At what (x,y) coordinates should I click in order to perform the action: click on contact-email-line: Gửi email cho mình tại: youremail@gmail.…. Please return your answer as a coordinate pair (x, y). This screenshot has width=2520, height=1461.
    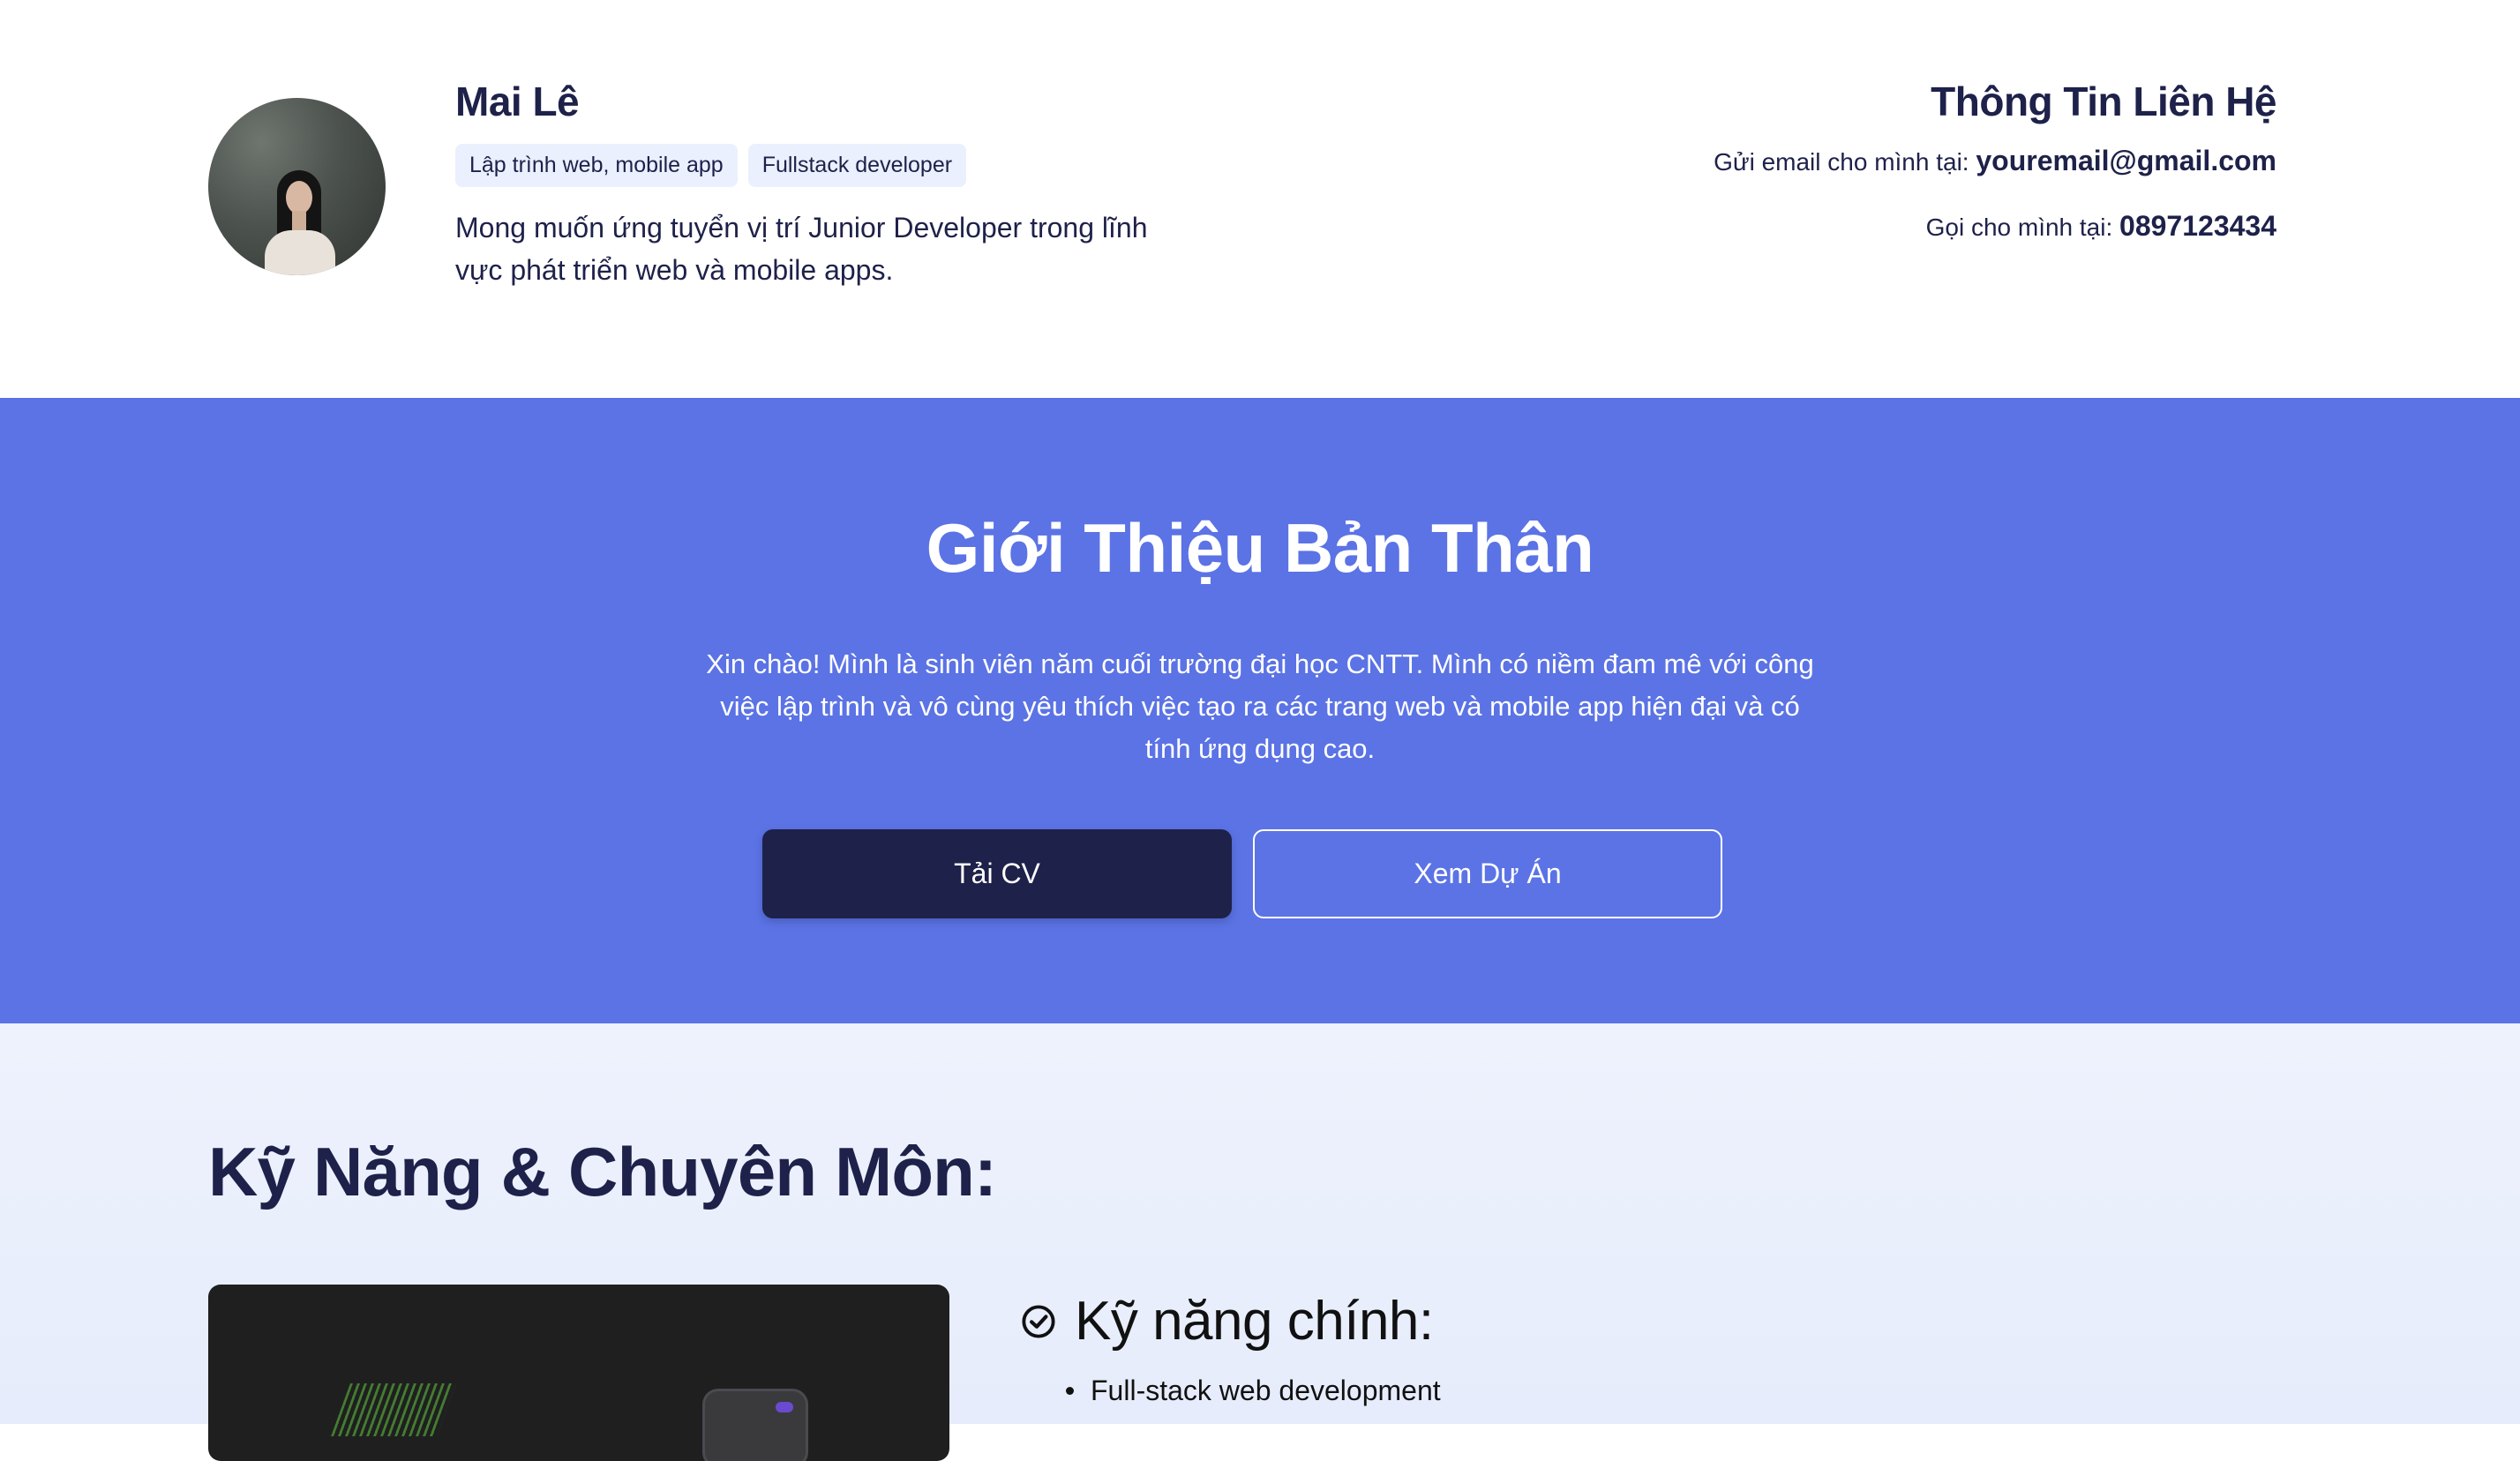
    Looking at the image, I should click on (1995, 161).